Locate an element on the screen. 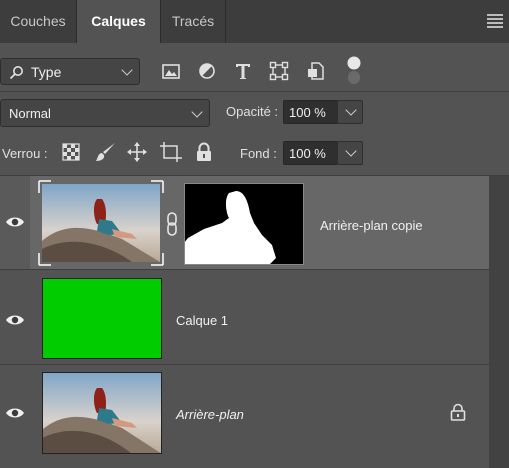  tab-traces: Tracés is located at coordinates (193, 21).